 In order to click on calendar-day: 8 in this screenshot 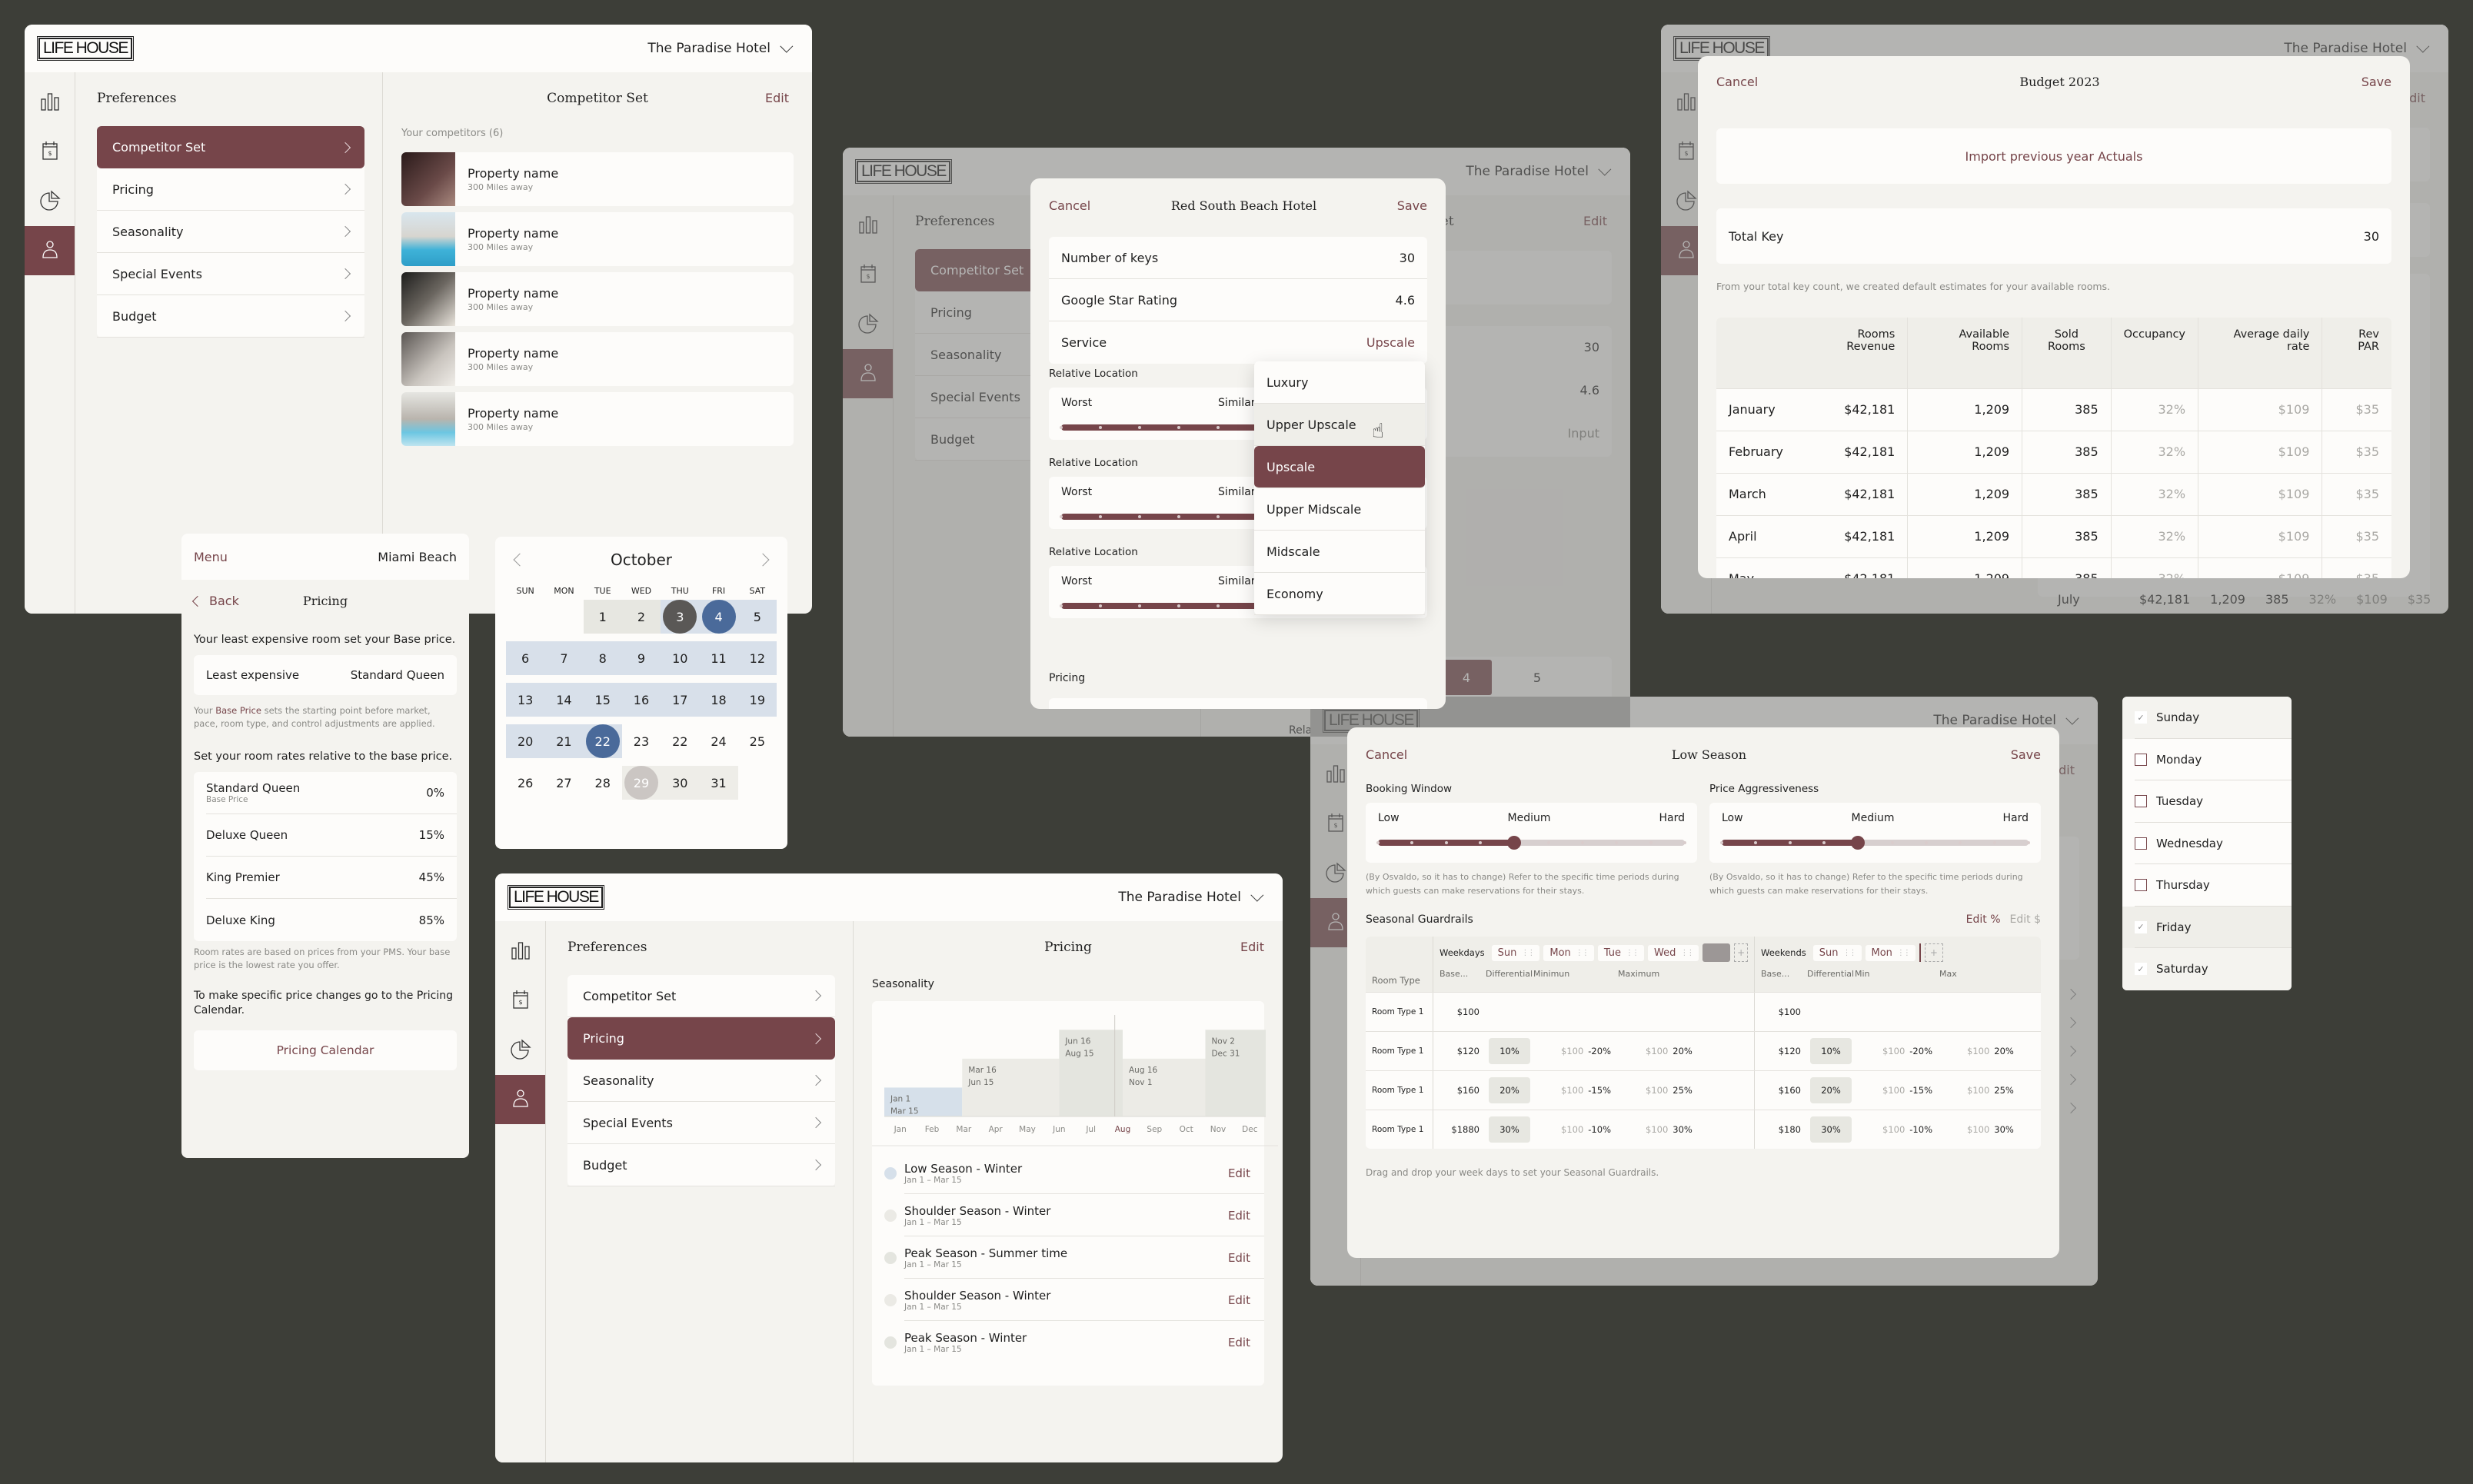, I will do `click(602, 658)`.